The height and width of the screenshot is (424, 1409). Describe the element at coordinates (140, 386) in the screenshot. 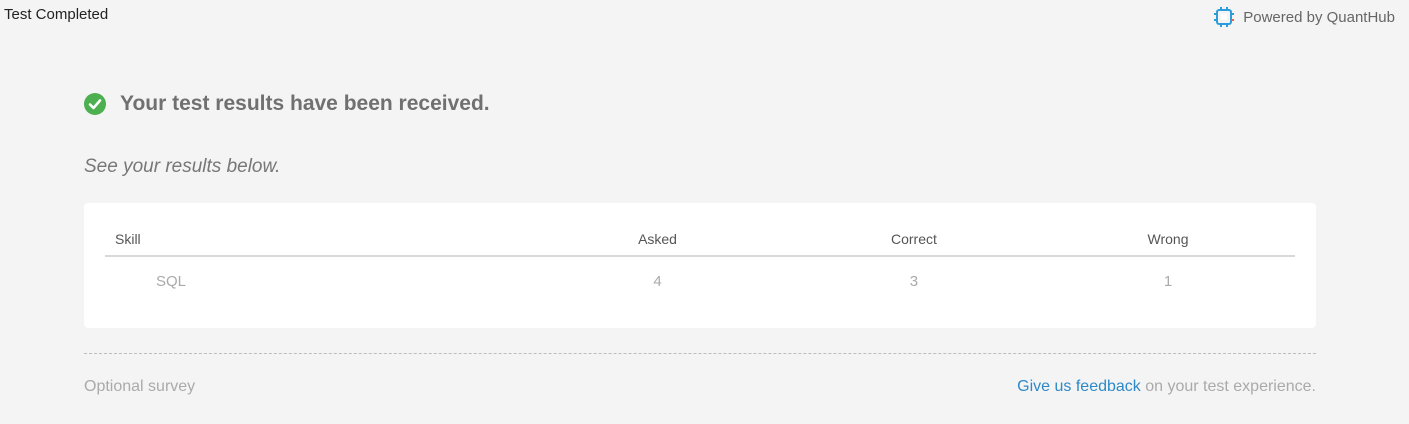

I see `optional-survey-label: Optional survey` at that location.